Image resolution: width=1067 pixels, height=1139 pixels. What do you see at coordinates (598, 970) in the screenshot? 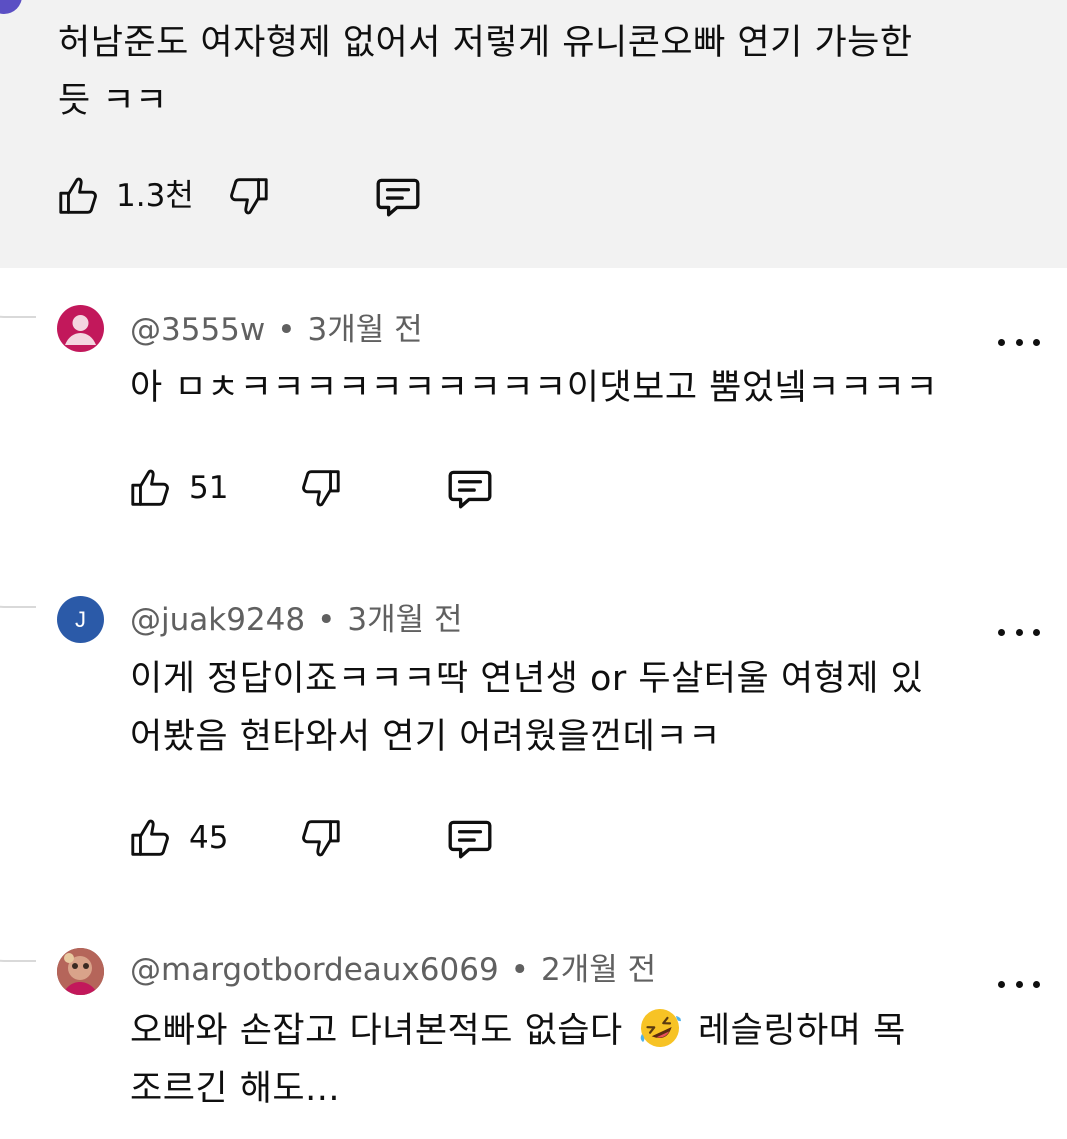
I see `comment-timestamp: 2개월 전` at bounding box center [598, 970].